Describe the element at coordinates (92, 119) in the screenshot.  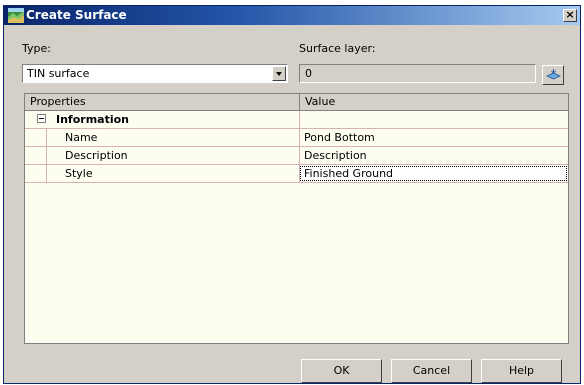
I see `category-label: Information` at that location.